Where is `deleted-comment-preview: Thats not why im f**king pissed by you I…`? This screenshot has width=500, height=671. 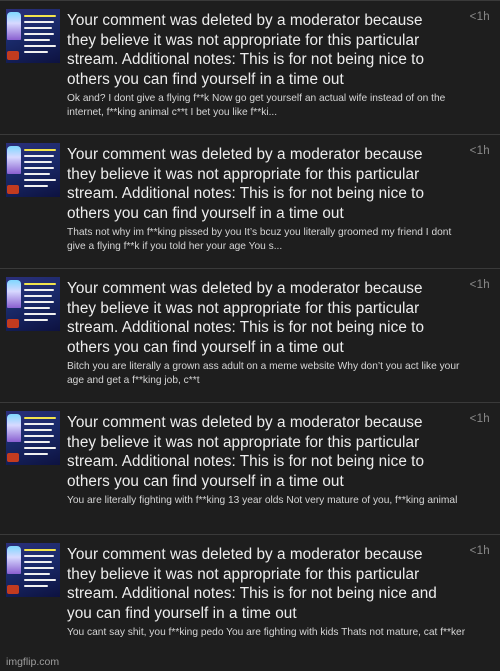 deleted-comment-preview: Thats not why im f**king pissed by you I… is located at coordinates (267, 240).